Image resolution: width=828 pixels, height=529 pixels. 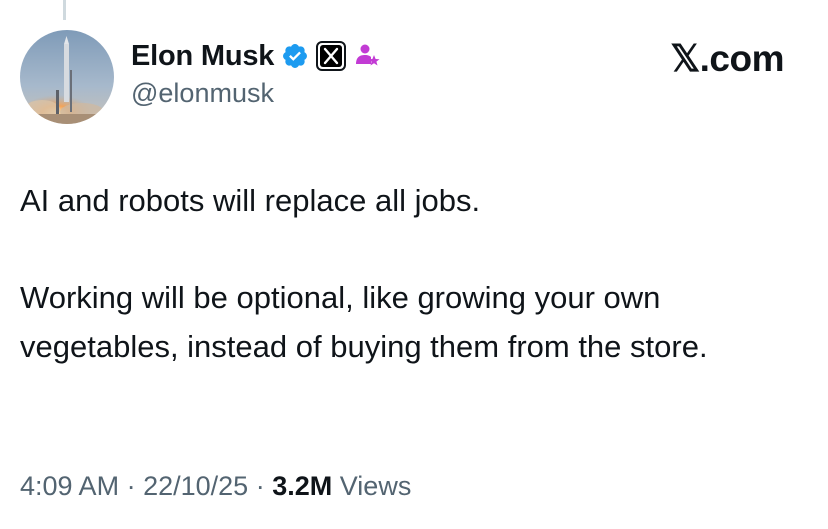 What do you see at coordinates (727, 58) in the screenshot?
I see `x-logo-wordmark: 𝕏.com` at bounding box center [727, 58].